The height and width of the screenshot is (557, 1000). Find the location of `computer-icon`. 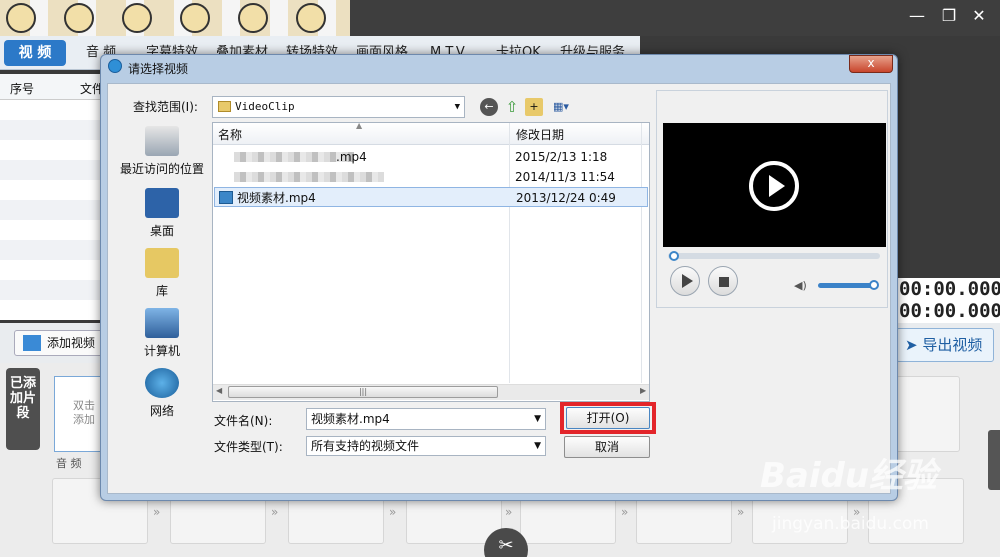

computer-icon is located at coordinates (162, 323).